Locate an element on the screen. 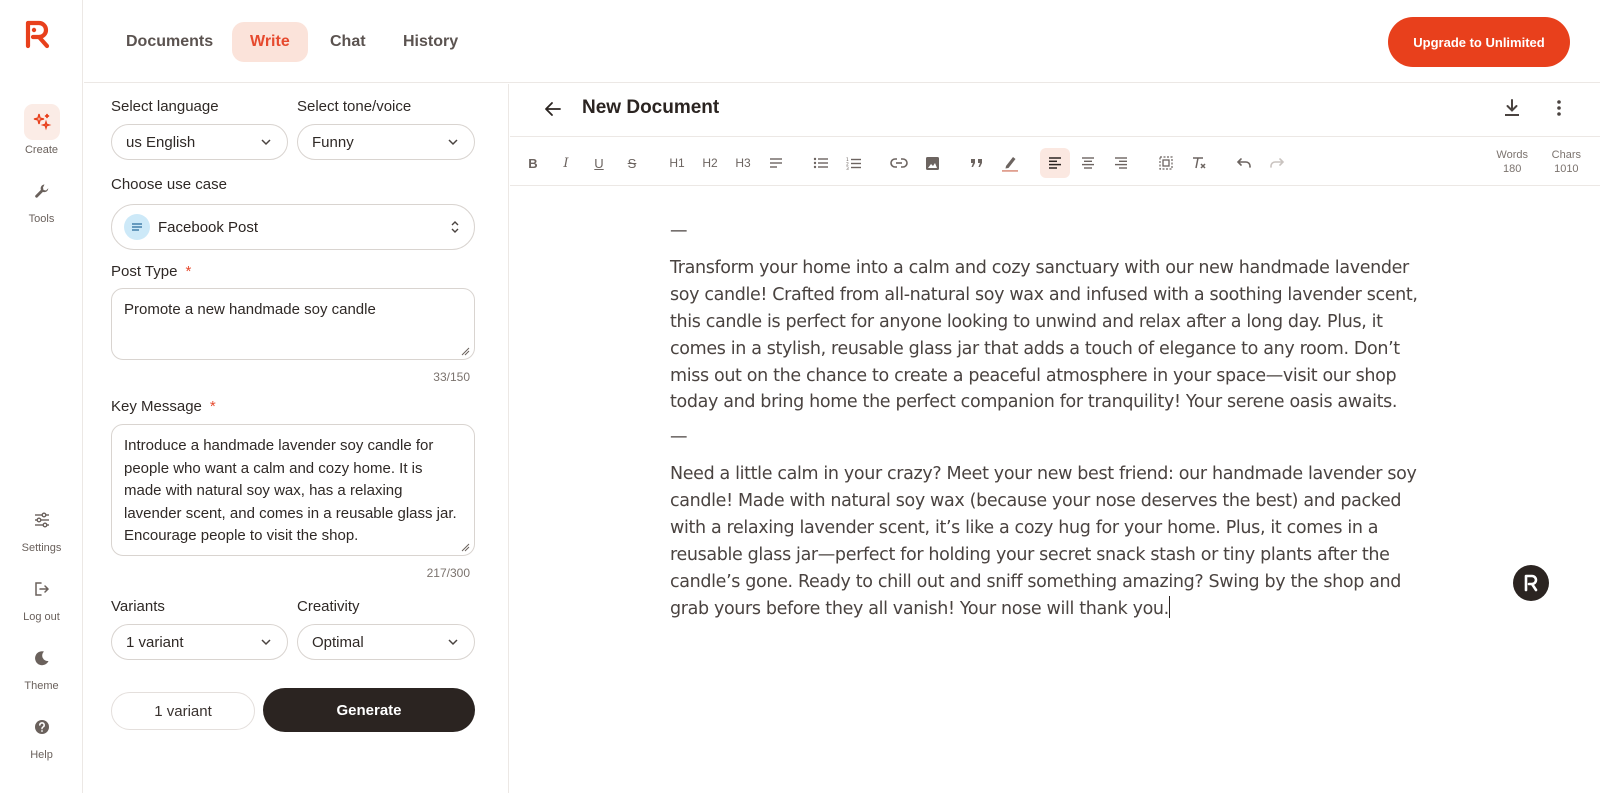 Image resolution: width=1600 pixels, height=793 pixels. assistant-fab is located at coordinates (1531, 583).